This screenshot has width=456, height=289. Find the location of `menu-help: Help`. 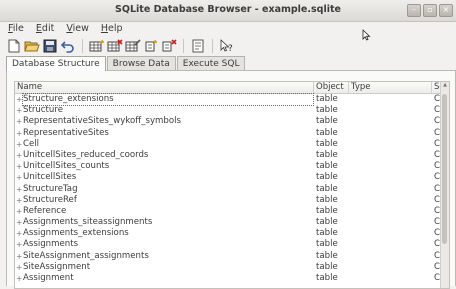

menu-help: Help is located at coordinates (112, 28).